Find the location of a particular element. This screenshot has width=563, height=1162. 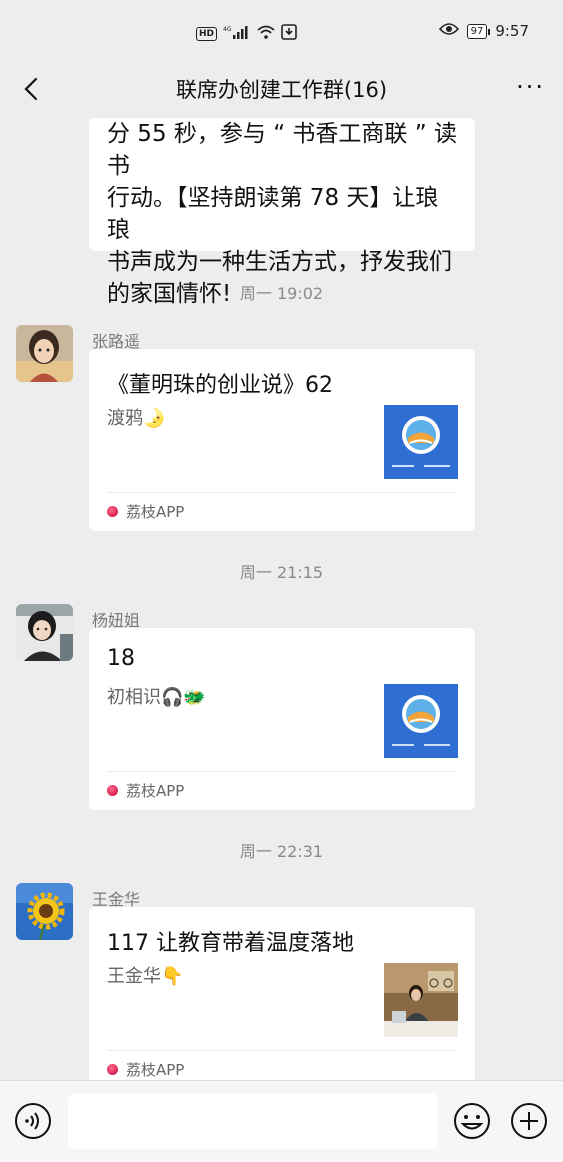

card-title: 117 让教育带着温度落地 is located at coordinates (230, 943).